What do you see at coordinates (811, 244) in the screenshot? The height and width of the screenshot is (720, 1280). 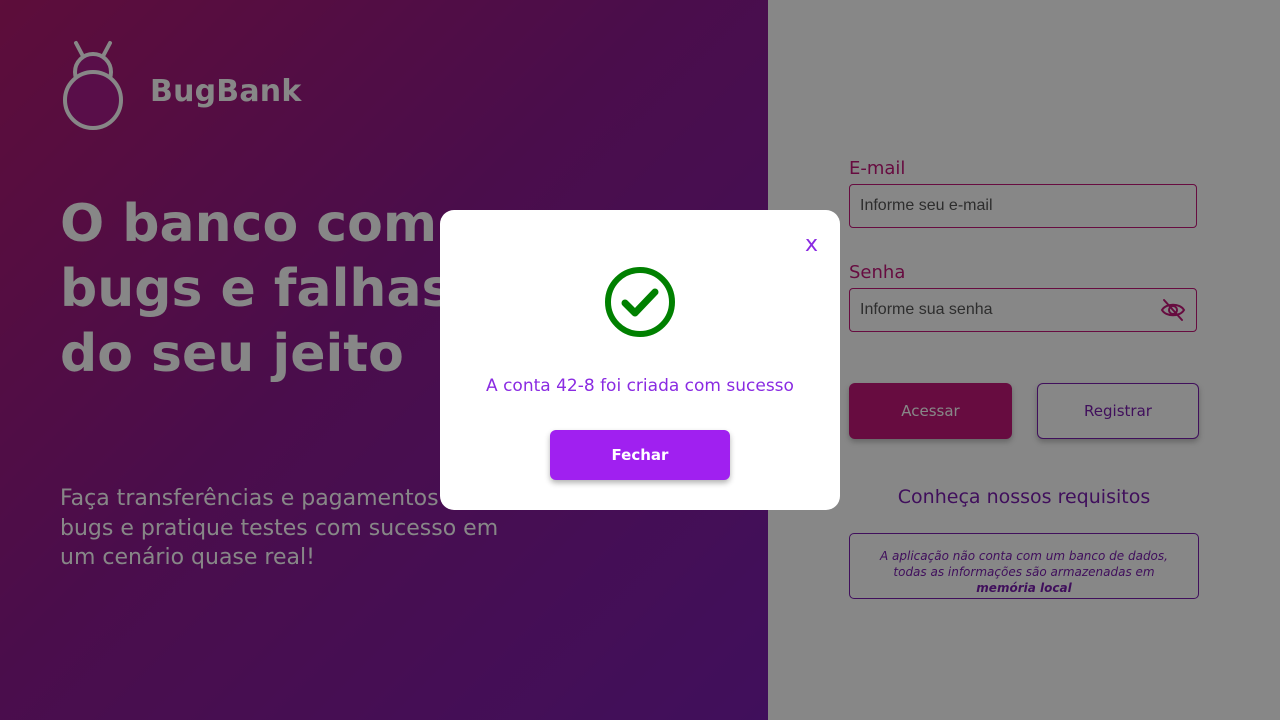 I see `modal-close-button: x` at bounding box center [811, 244].